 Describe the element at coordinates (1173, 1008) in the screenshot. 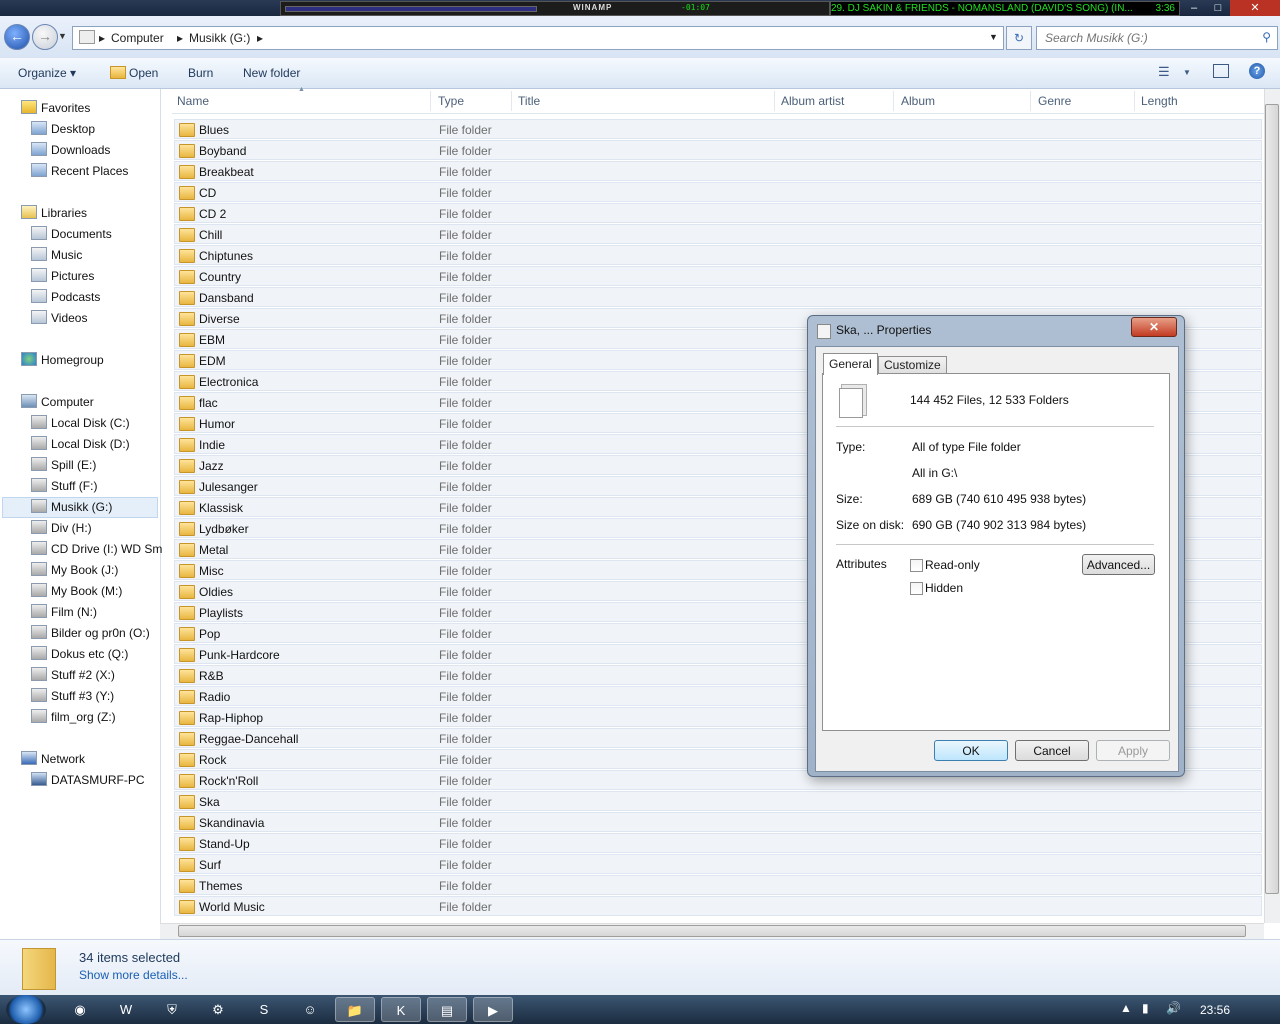

I see `volume-icon: 🔊` at that location.